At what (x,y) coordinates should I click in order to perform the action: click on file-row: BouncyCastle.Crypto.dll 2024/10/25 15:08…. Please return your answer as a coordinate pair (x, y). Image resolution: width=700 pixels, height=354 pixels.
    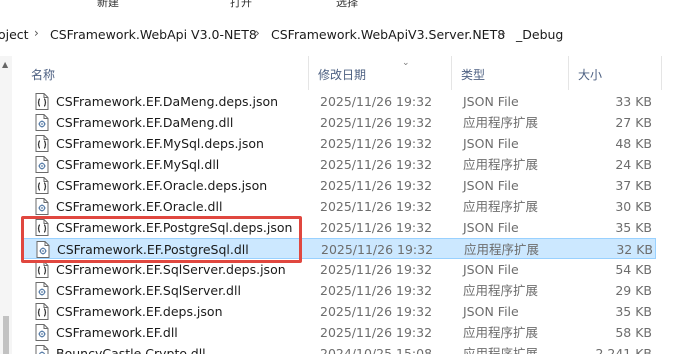
    Looking at the image, I should click on (339, 348).